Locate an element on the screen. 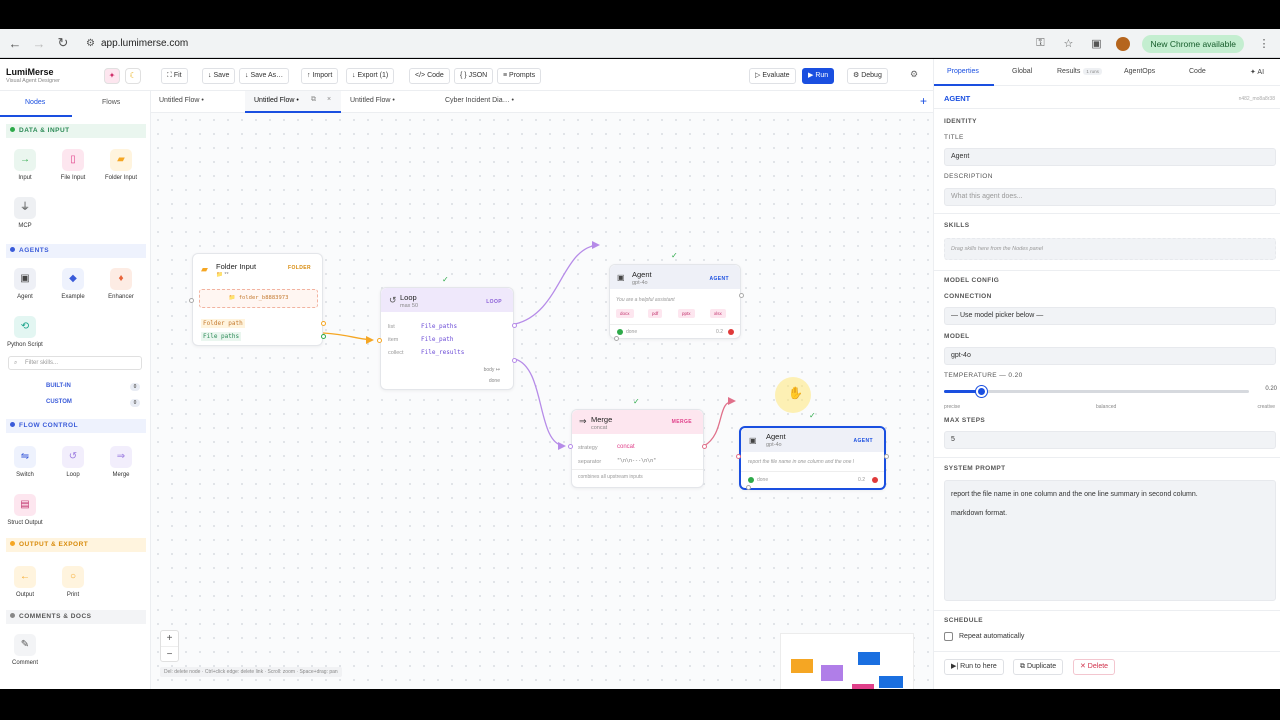  site-settings-icon: ⚙ is located at coordinates (90, 43).